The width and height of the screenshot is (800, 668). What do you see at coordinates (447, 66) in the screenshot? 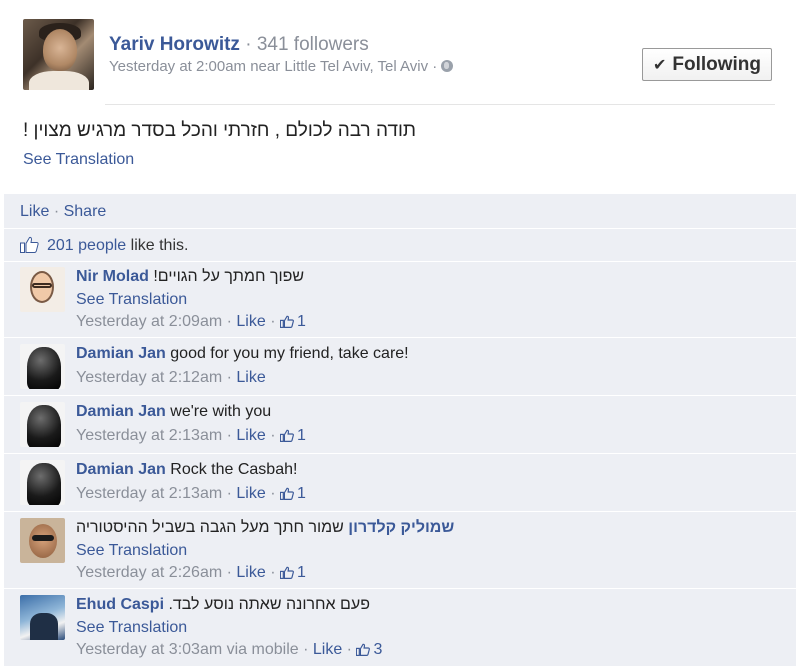
I see `globe-icon` at bounding box center [447, 66].